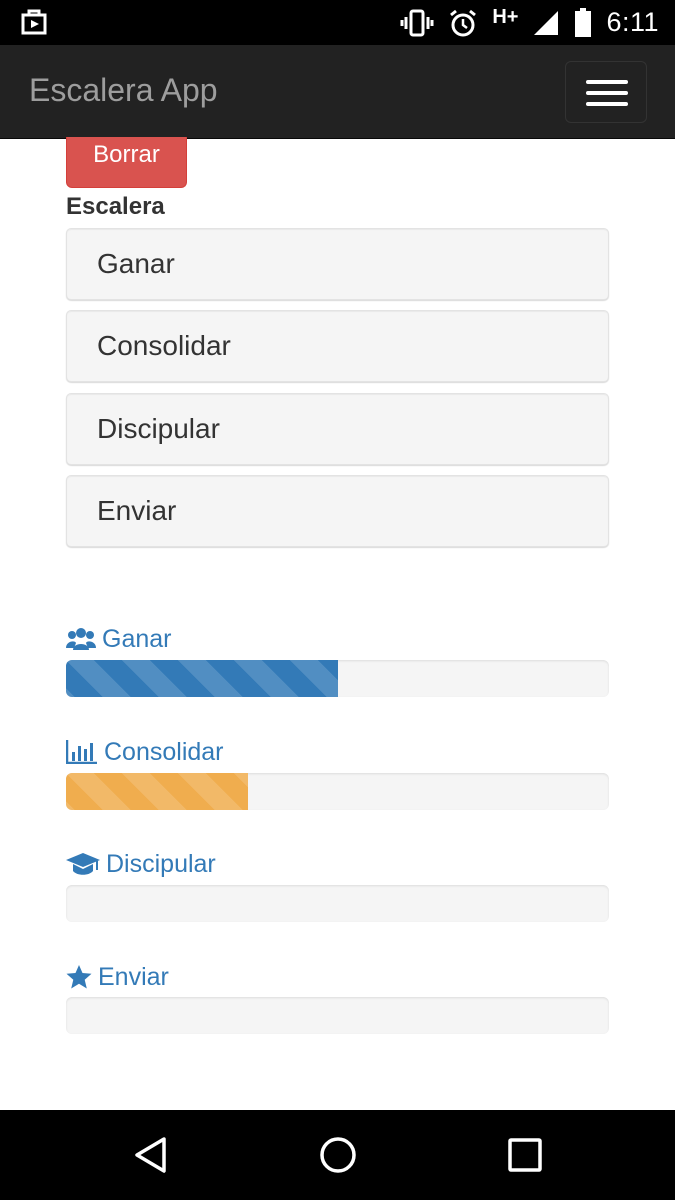  Describe the element at coordinates (337, 511) in the screenshot. I see `step-button-enviar: Enviar` at that location.